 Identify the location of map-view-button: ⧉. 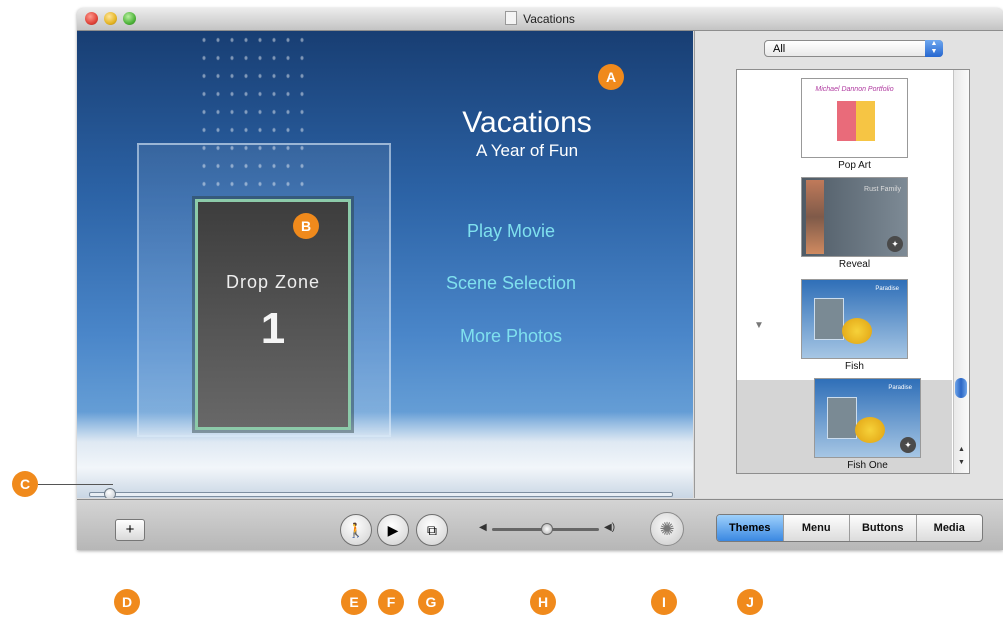
(432, 530).